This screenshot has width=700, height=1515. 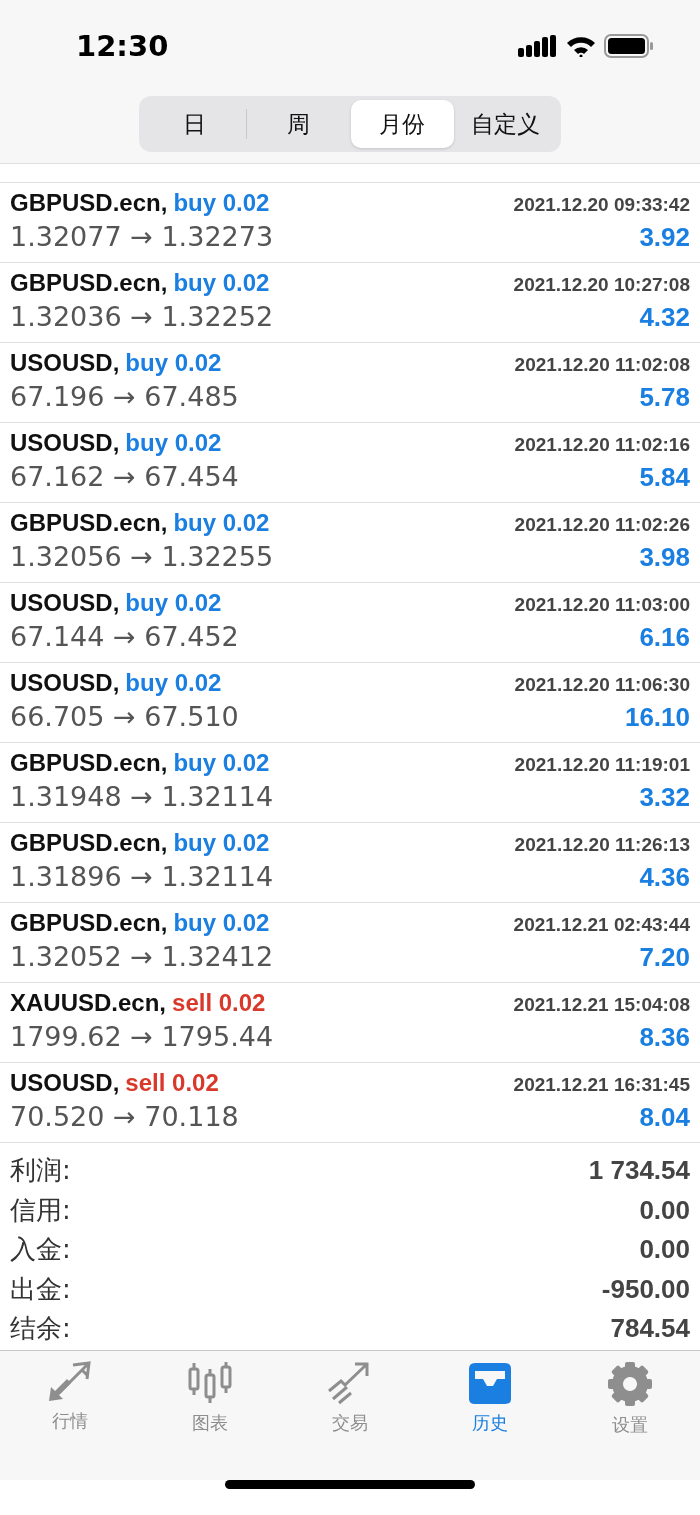 What do you see at coordinates (299, 124) in the screenshot?
I see `period-tab: 周` at bounding box center [299, 124].